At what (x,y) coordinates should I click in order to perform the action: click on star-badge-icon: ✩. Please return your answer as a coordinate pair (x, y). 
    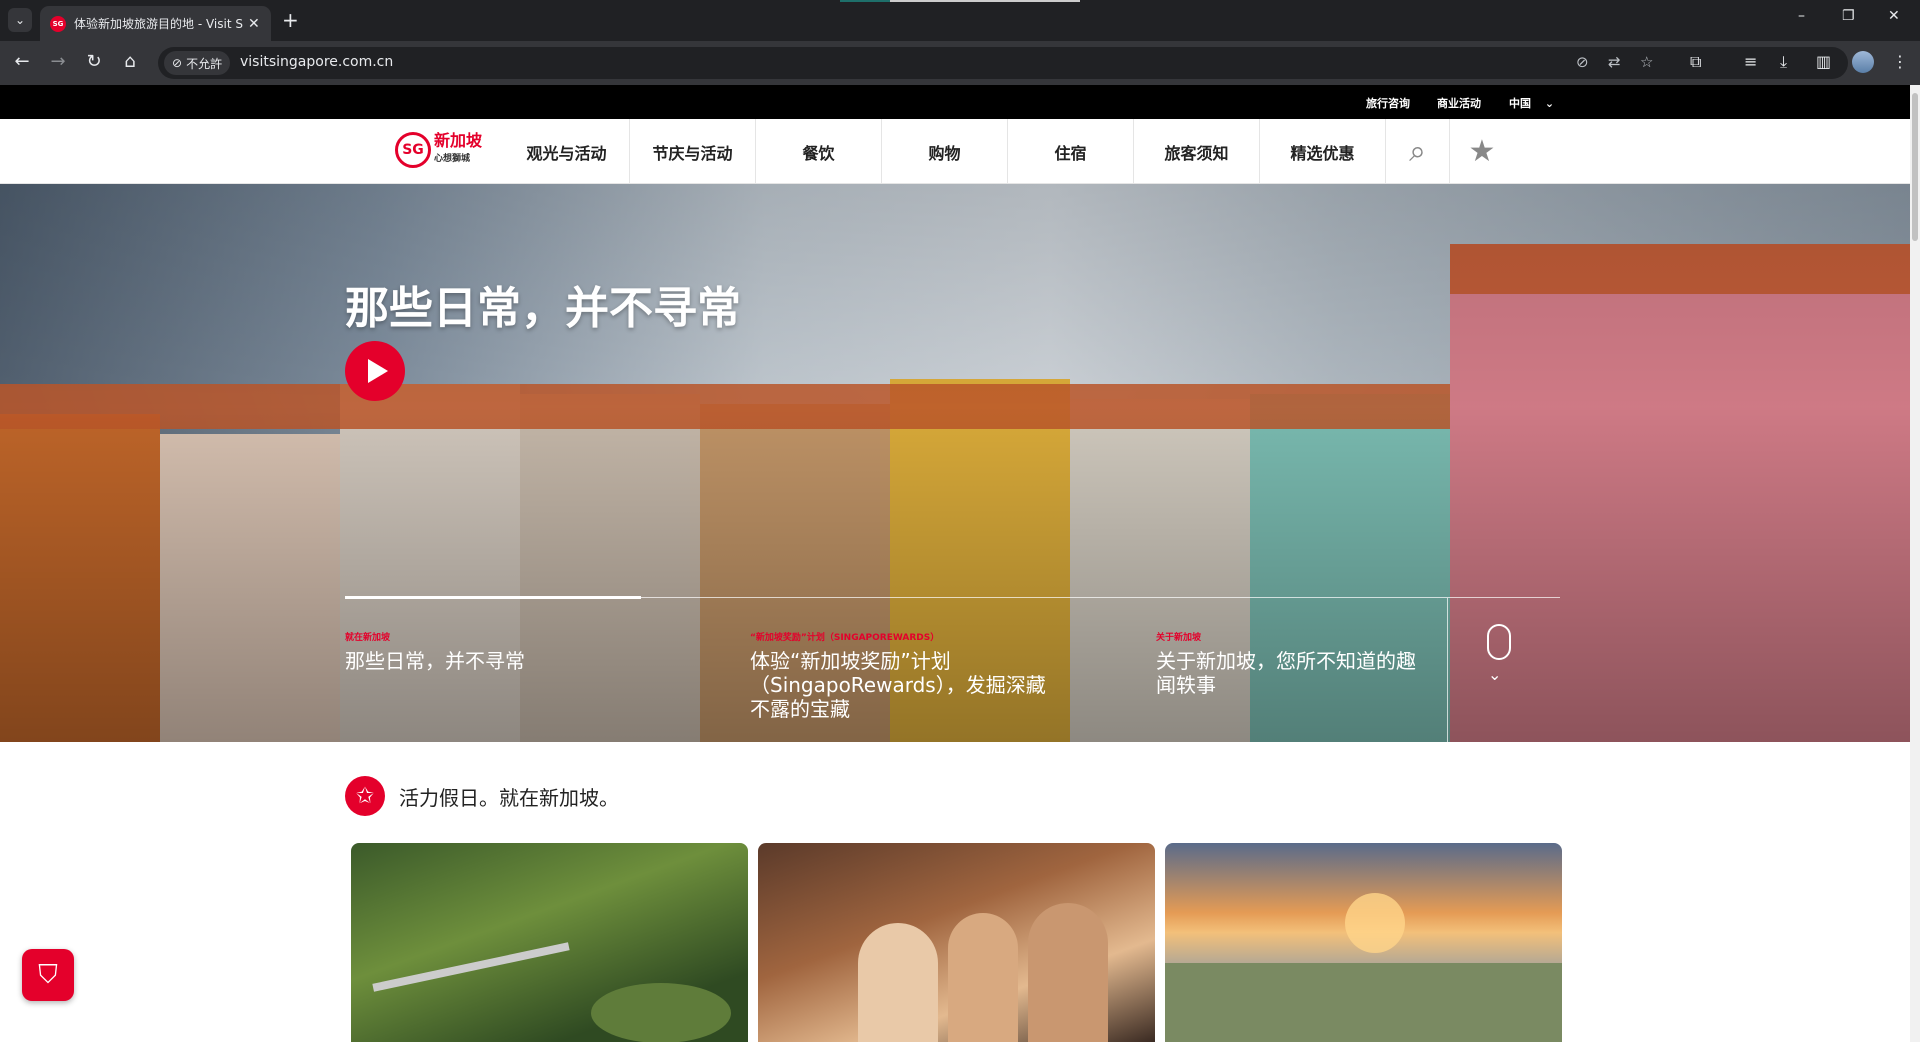
    Looking at the image, I should click on (365, 796).